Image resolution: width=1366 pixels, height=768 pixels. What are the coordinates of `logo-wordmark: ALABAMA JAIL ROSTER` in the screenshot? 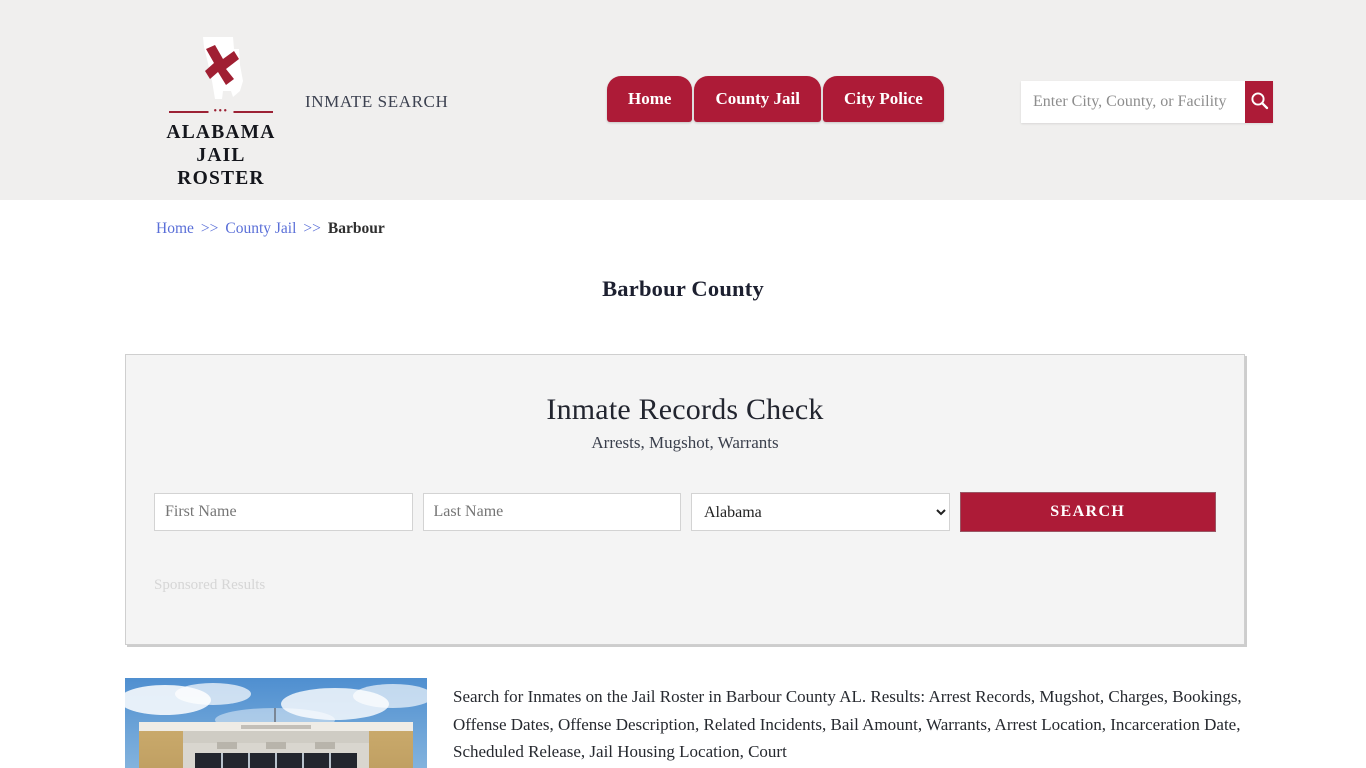 It's located at (221, 155).